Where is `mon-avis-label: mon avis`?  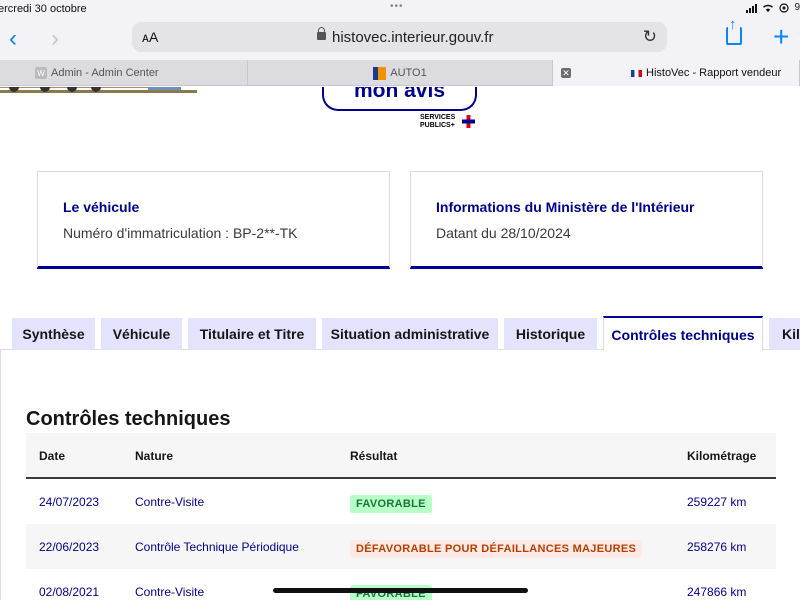
mon-avis-label: mon avis is located at coordinates (399, 94).